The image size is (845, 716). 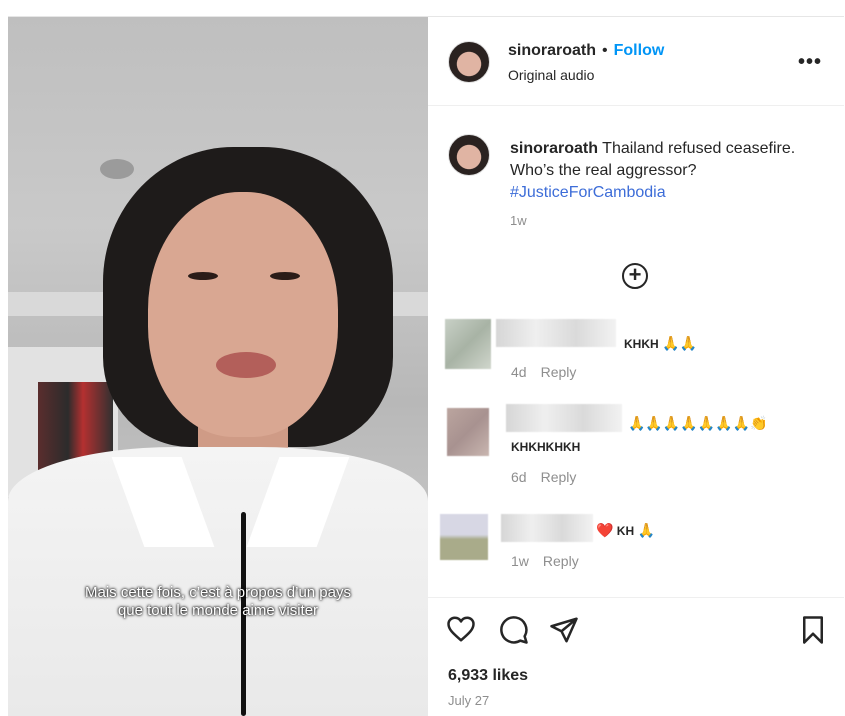 I want to click on bookmark-icon, so click(x=813, y=630).